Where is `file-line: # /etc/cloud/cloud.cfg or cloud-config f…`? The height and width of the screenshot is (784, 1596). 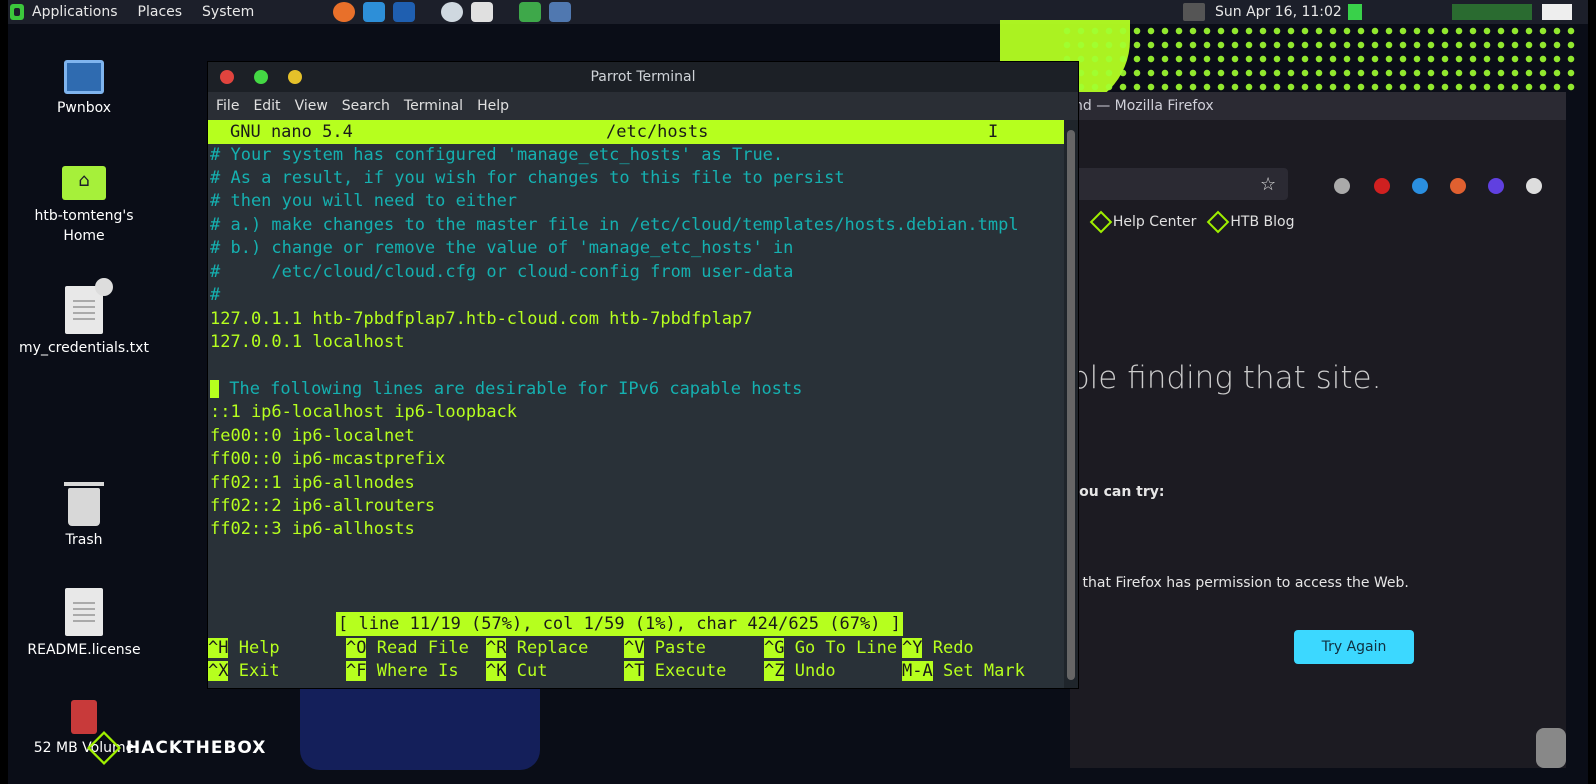 file-line: # /etc/cloud/cloud.cfg or cloud-config f… is located at coordinates (501, 272).